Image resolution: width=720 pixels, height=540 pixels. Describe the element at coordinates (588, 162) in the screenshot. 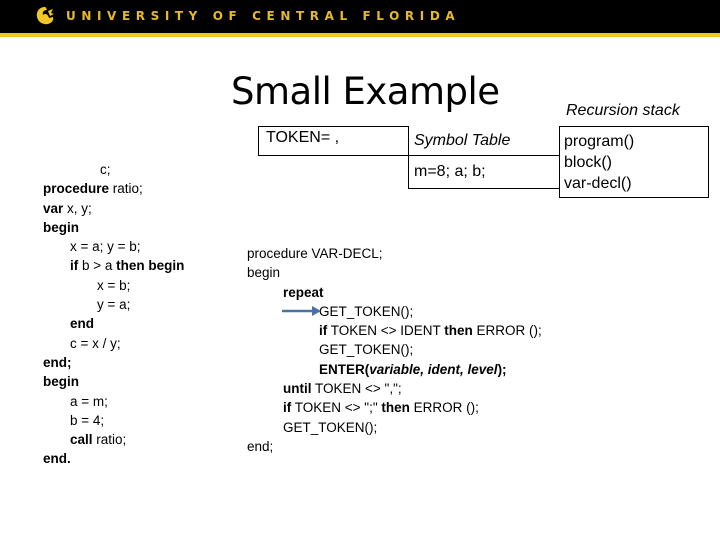

I see `stack-item: block()` at that location.